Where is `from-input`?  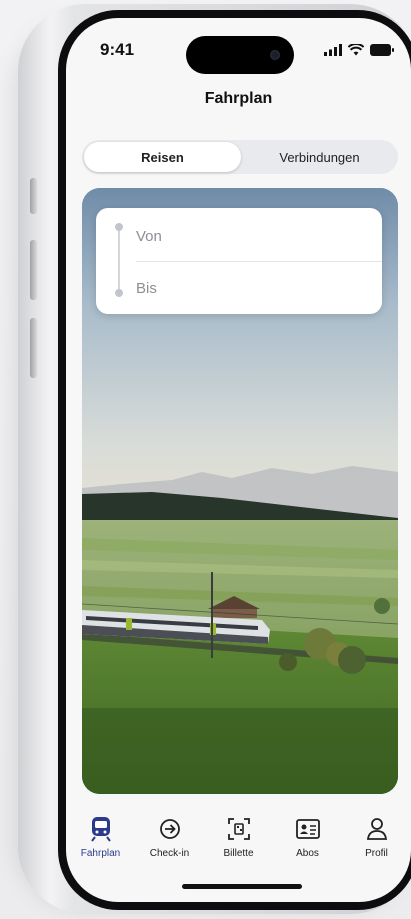 from-input is located at coordinates (254, 236).